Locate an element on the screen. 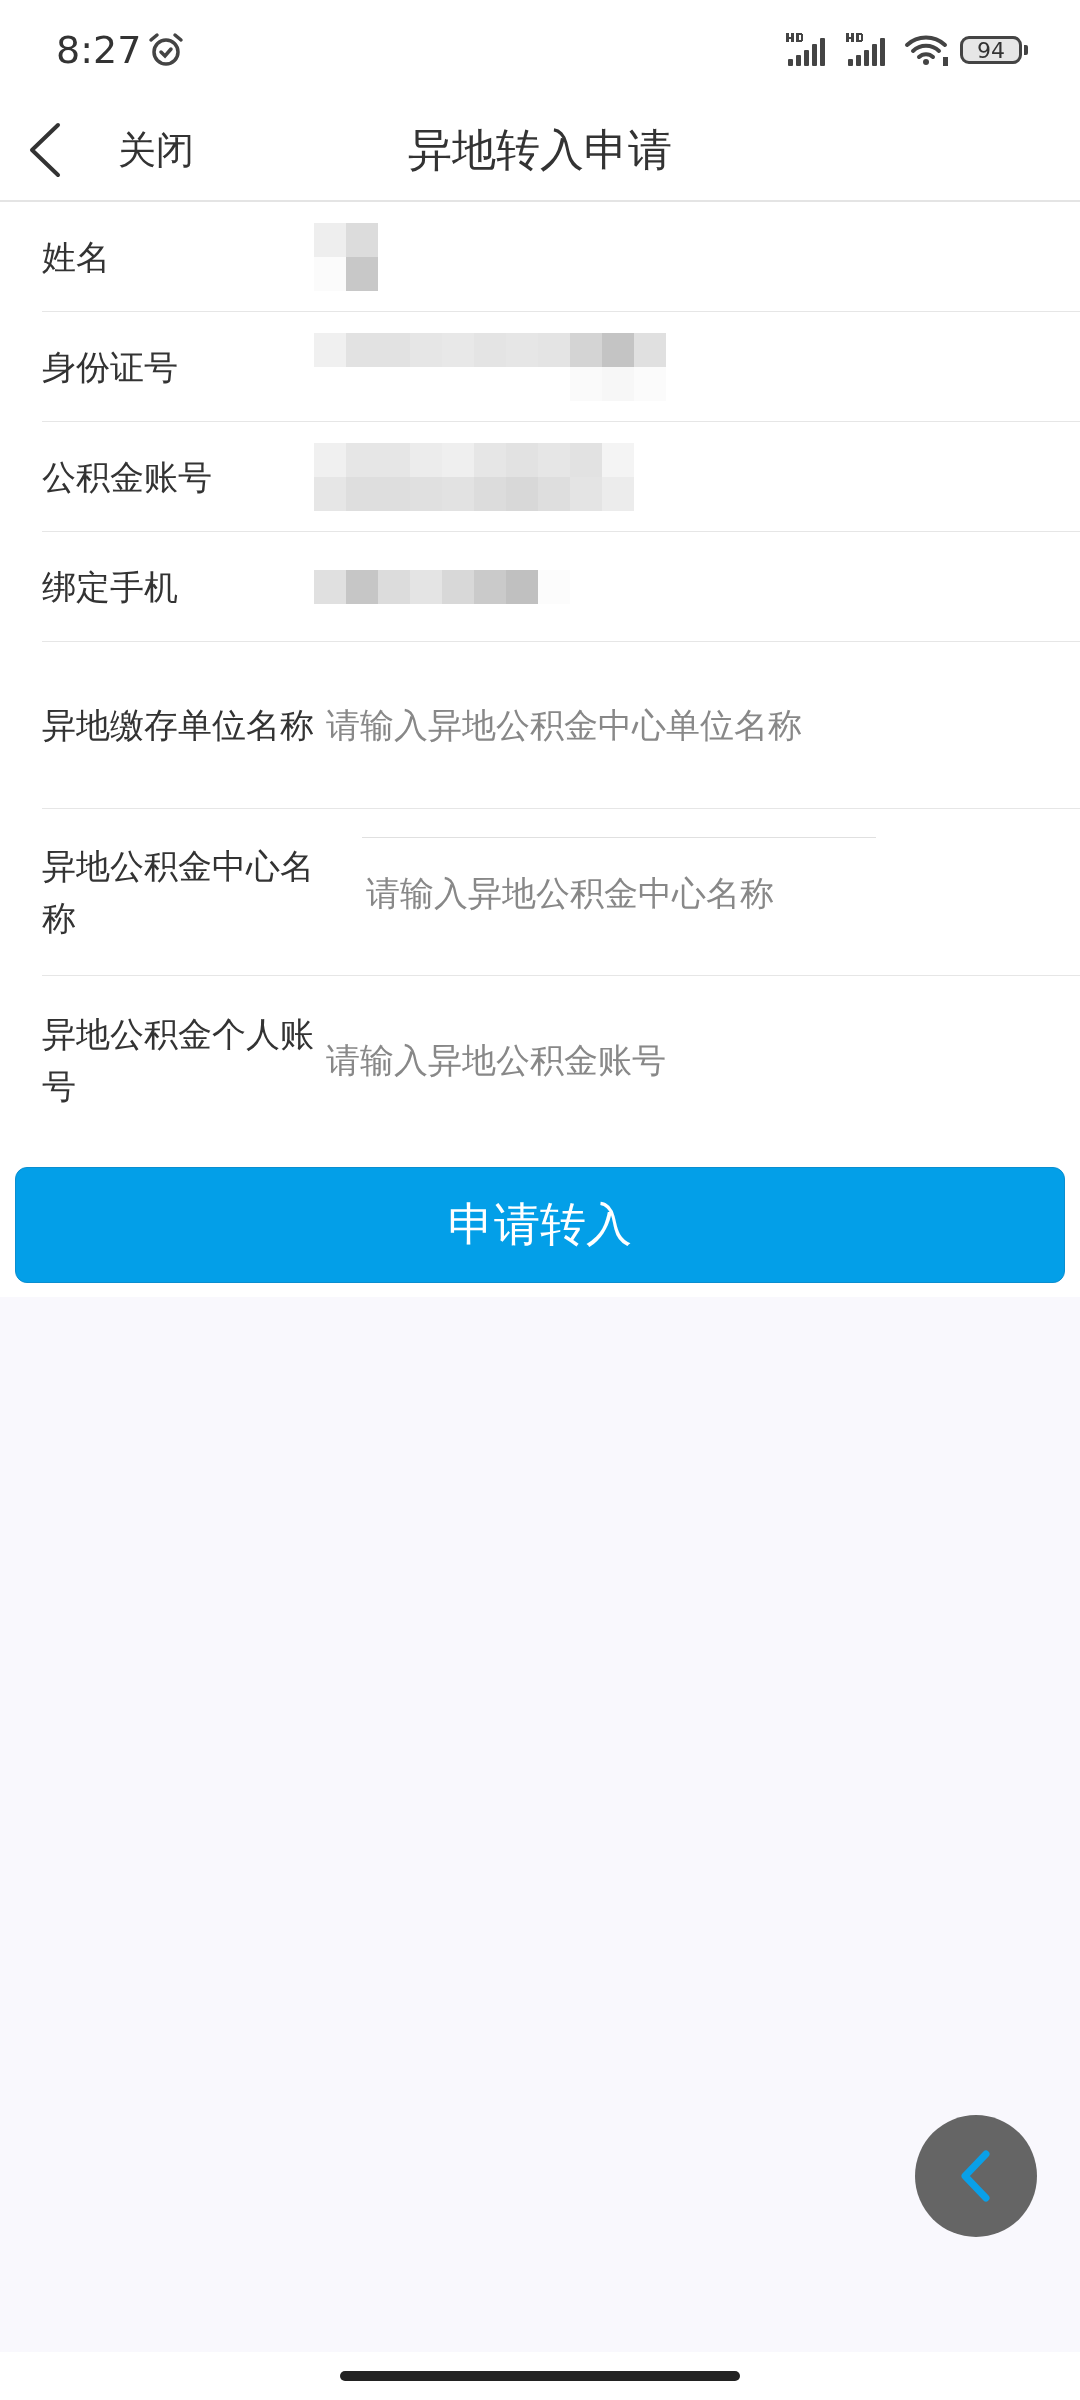 The height and width of the screenshot is (2400, 1080). text-input: 请输入异地公积金账号 is located at coordinates (630, 1059).